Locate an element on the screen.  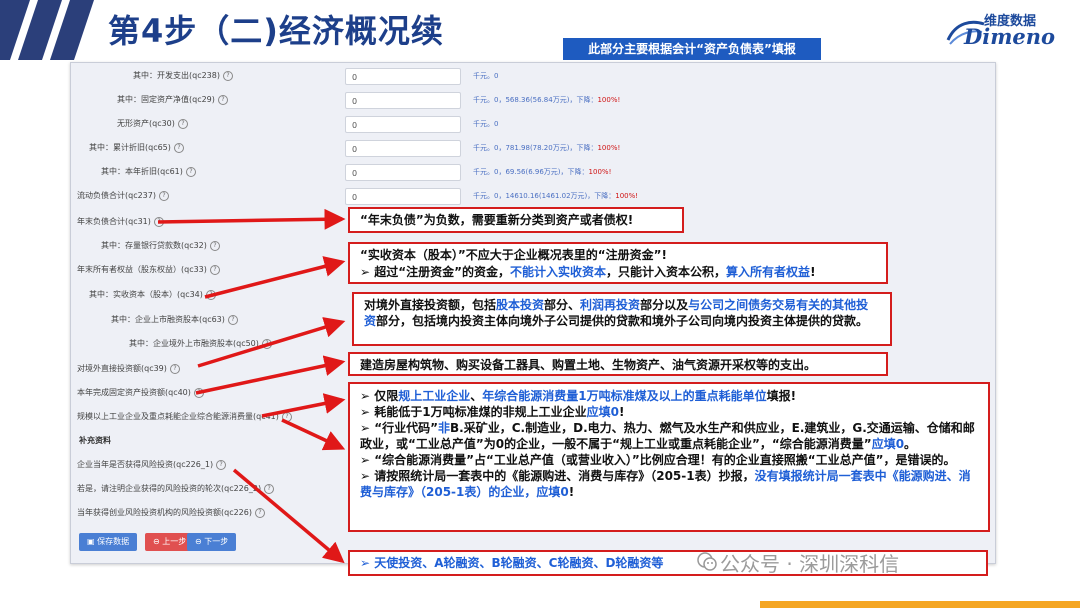
form-row-label-text: 当年获得创业风险投资机构的风险投资额(qc226) is located at coordinates (164, 512).